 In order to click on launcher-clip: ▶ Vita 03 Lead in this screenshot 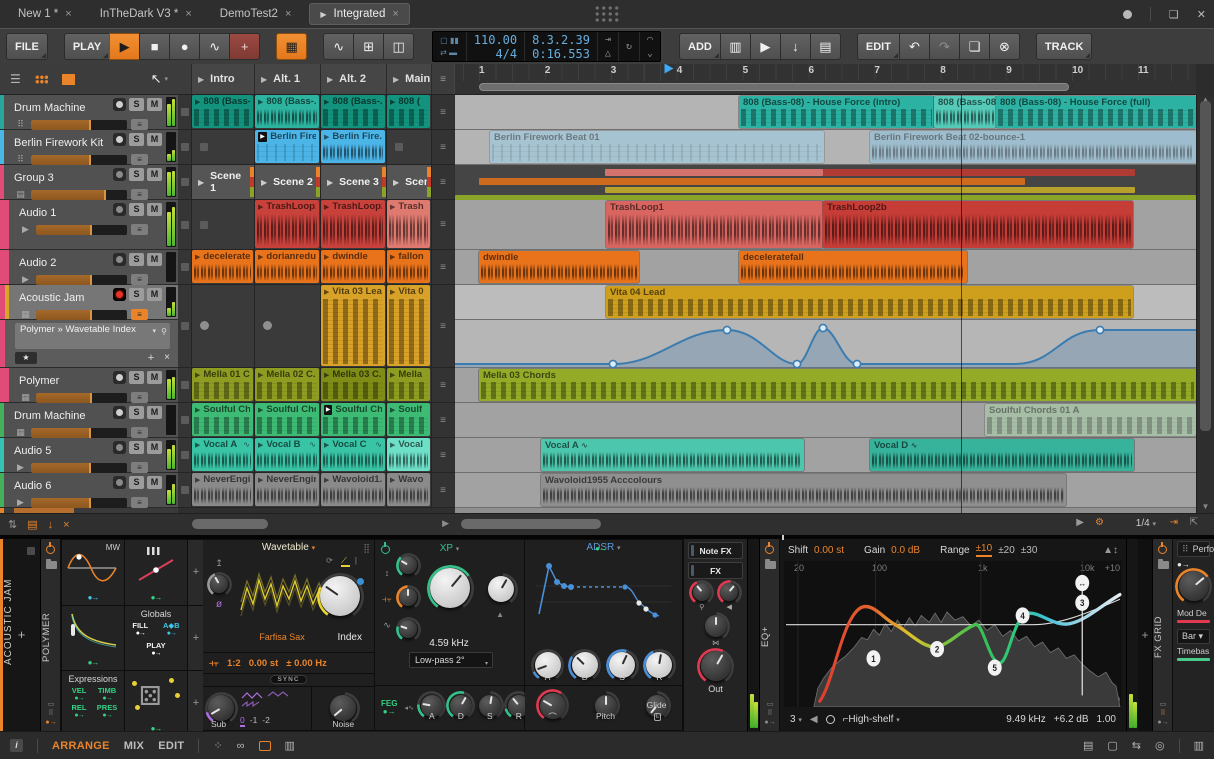, I will do `click(353, 325)`.